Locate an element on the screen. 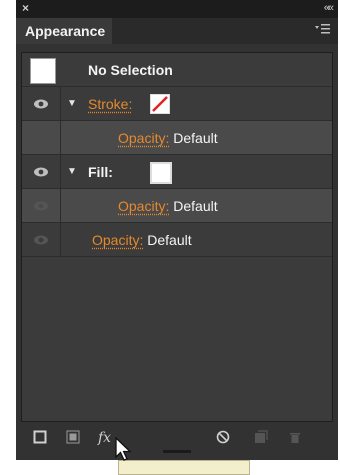  resize-grip is located at coordinates (177, 451).